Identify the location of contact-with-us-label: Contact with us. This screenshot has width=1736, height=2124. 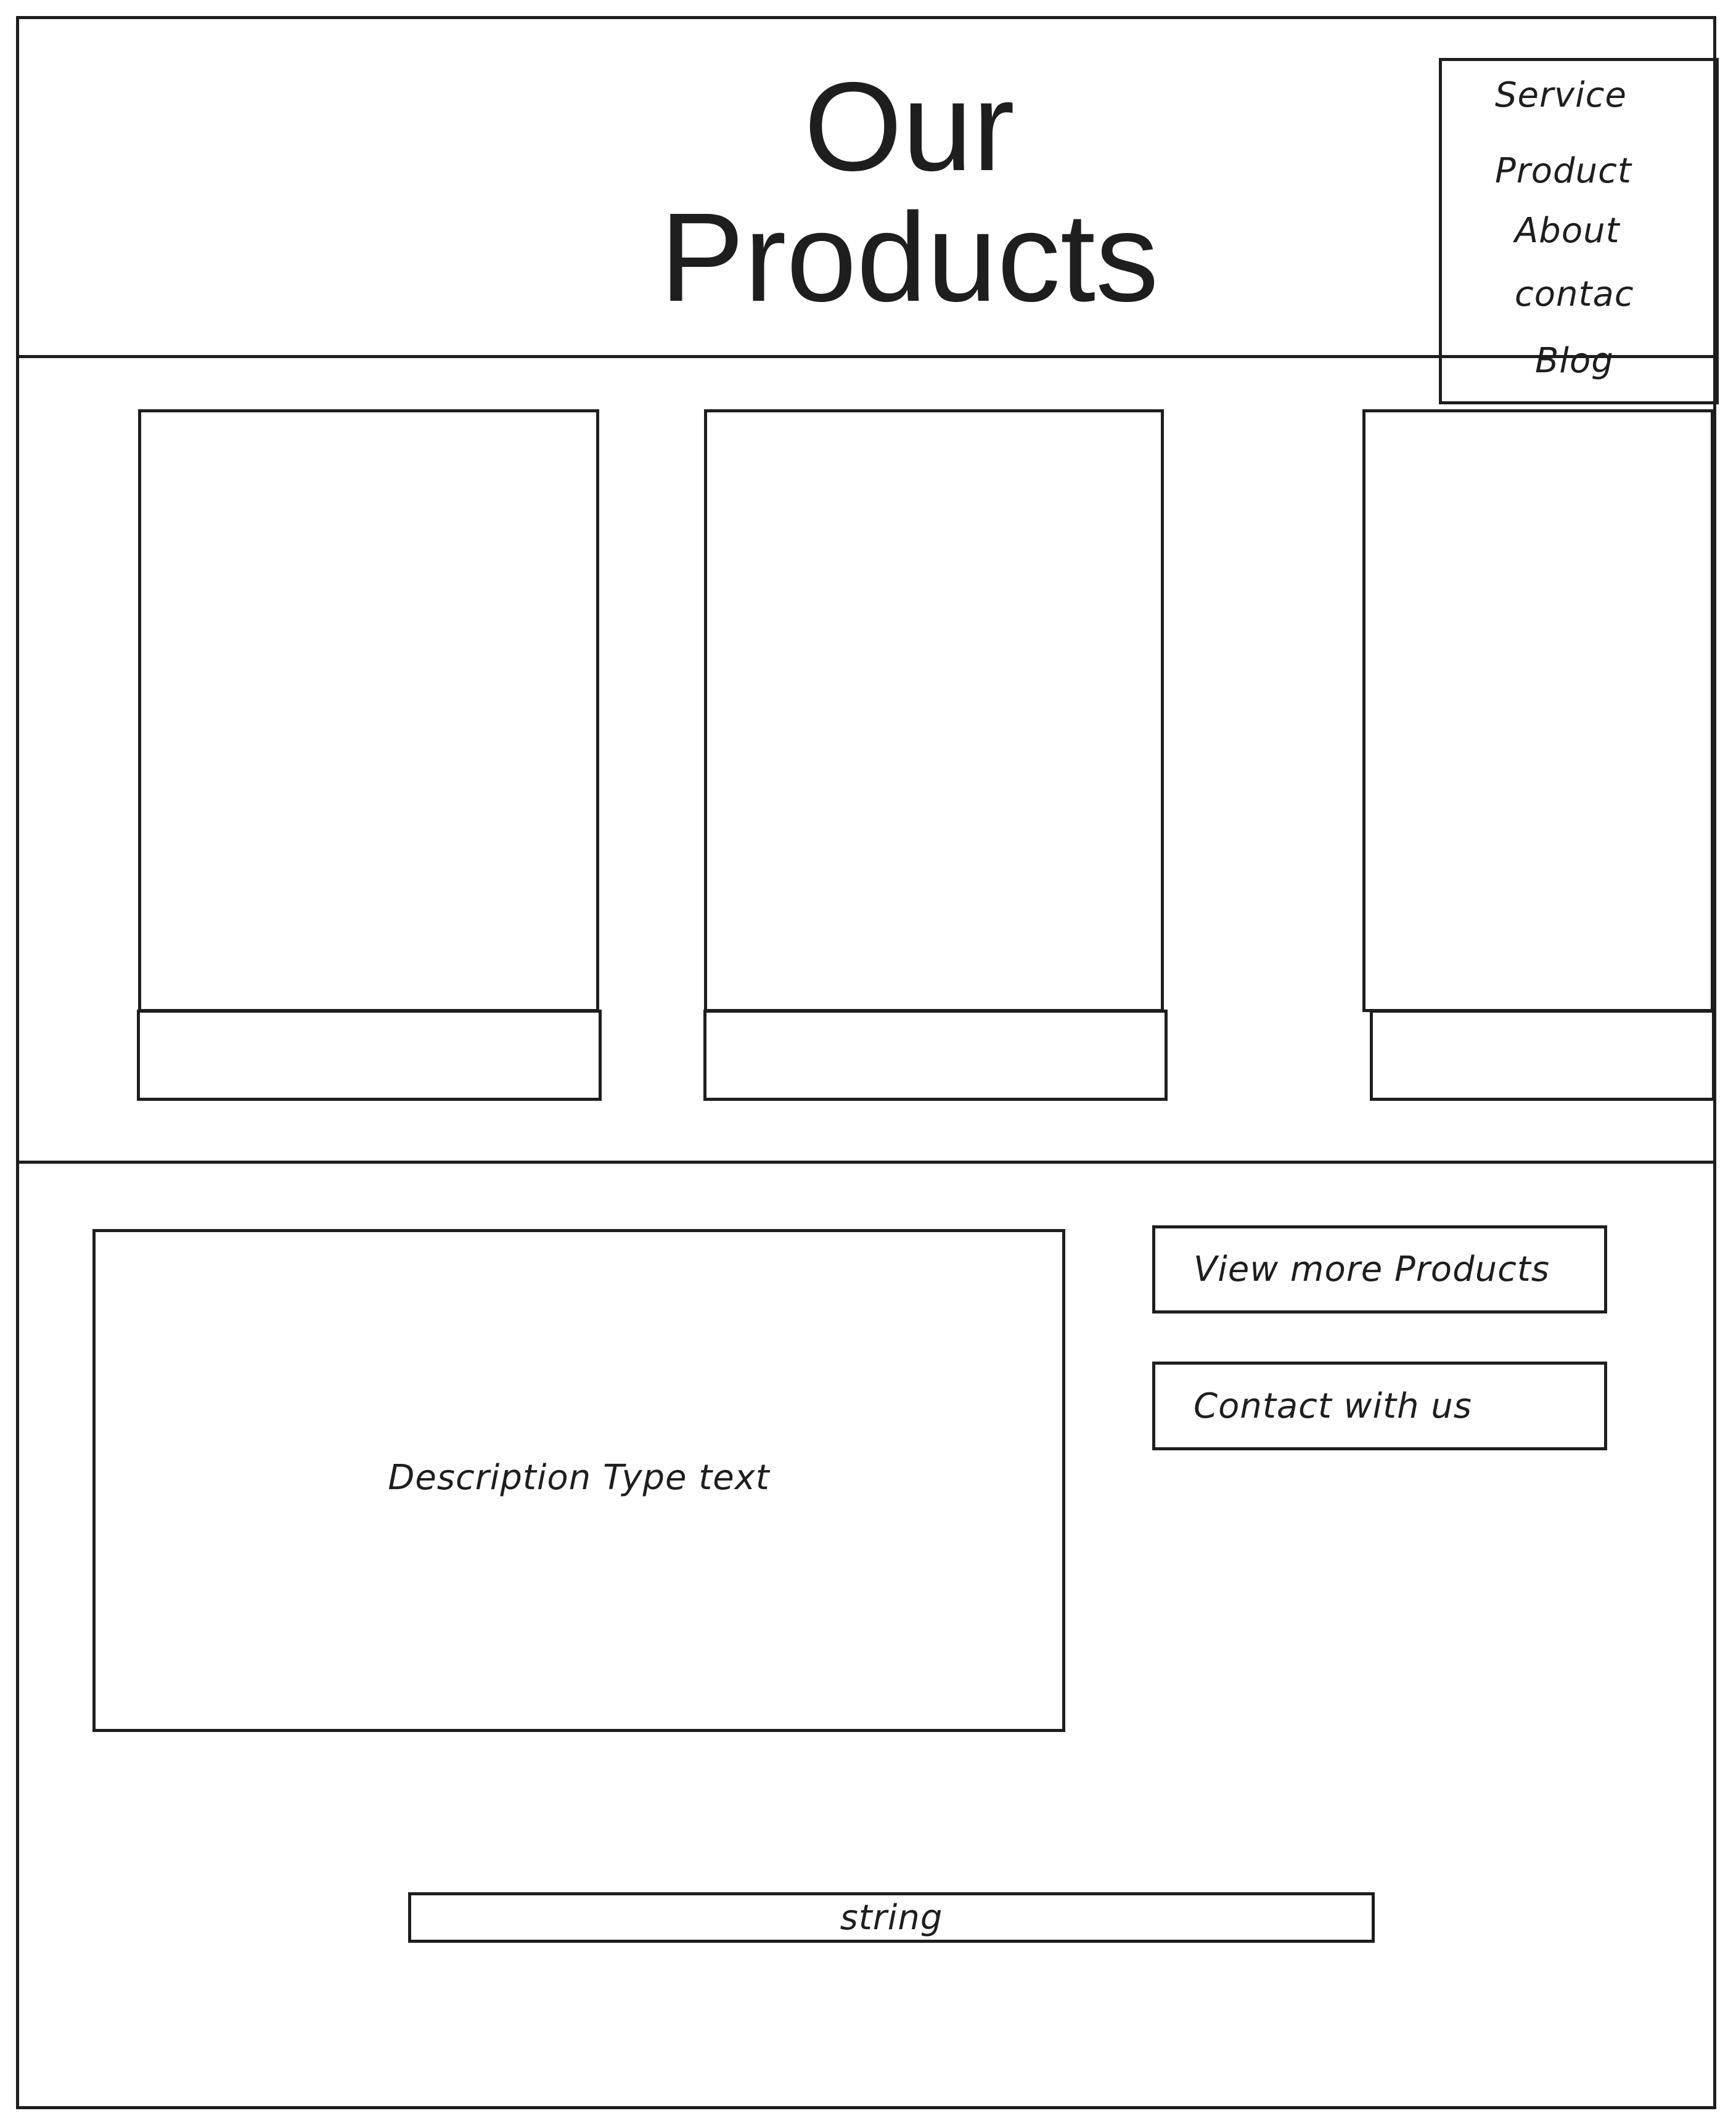
(1333, 1406).